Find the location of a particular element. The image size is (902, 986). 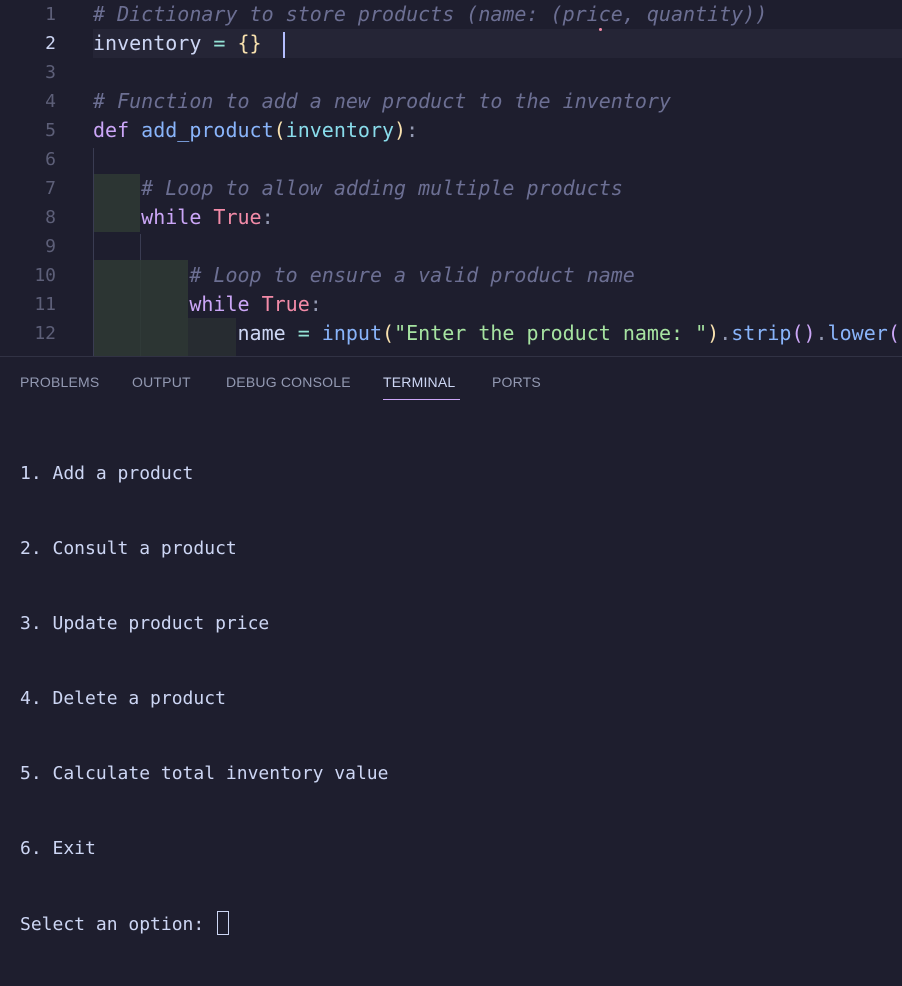

code-line: 5 def add_product(inventory): is located at coordinates (451, 130).